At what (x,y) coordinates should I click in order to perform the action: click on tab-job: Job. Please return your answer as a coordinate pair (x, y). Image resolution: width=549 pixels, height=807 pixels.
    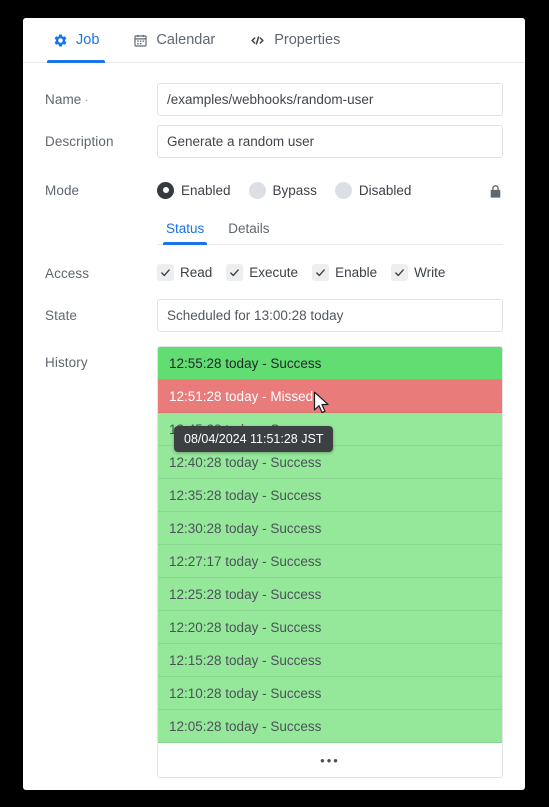
    Looking at the image, I should click on (76, 40).